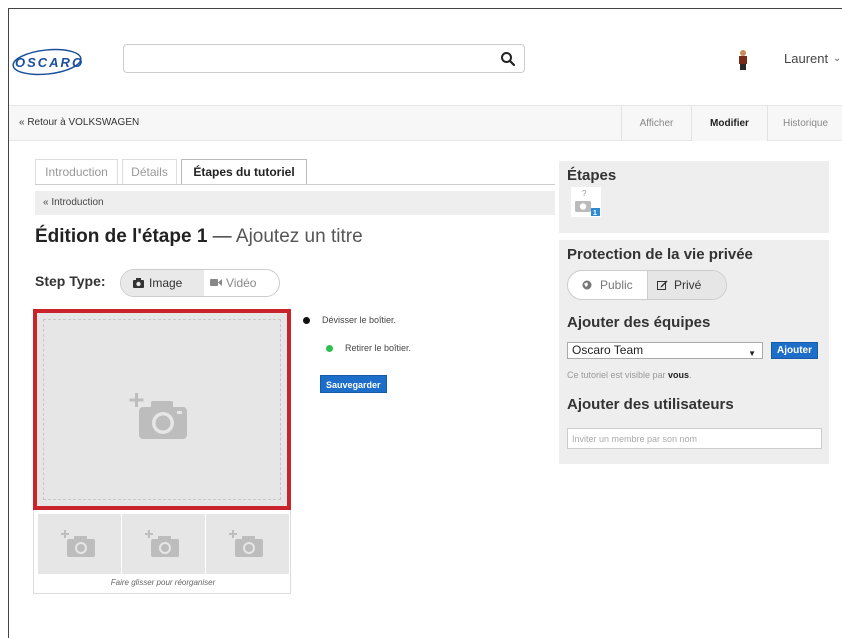 This screenshot has height=638, width=842. What do you see at coordinates (586, 202) in the screenshot?
I see `step-1-thumbnail: ? 1` at bounding box center [586, 202].